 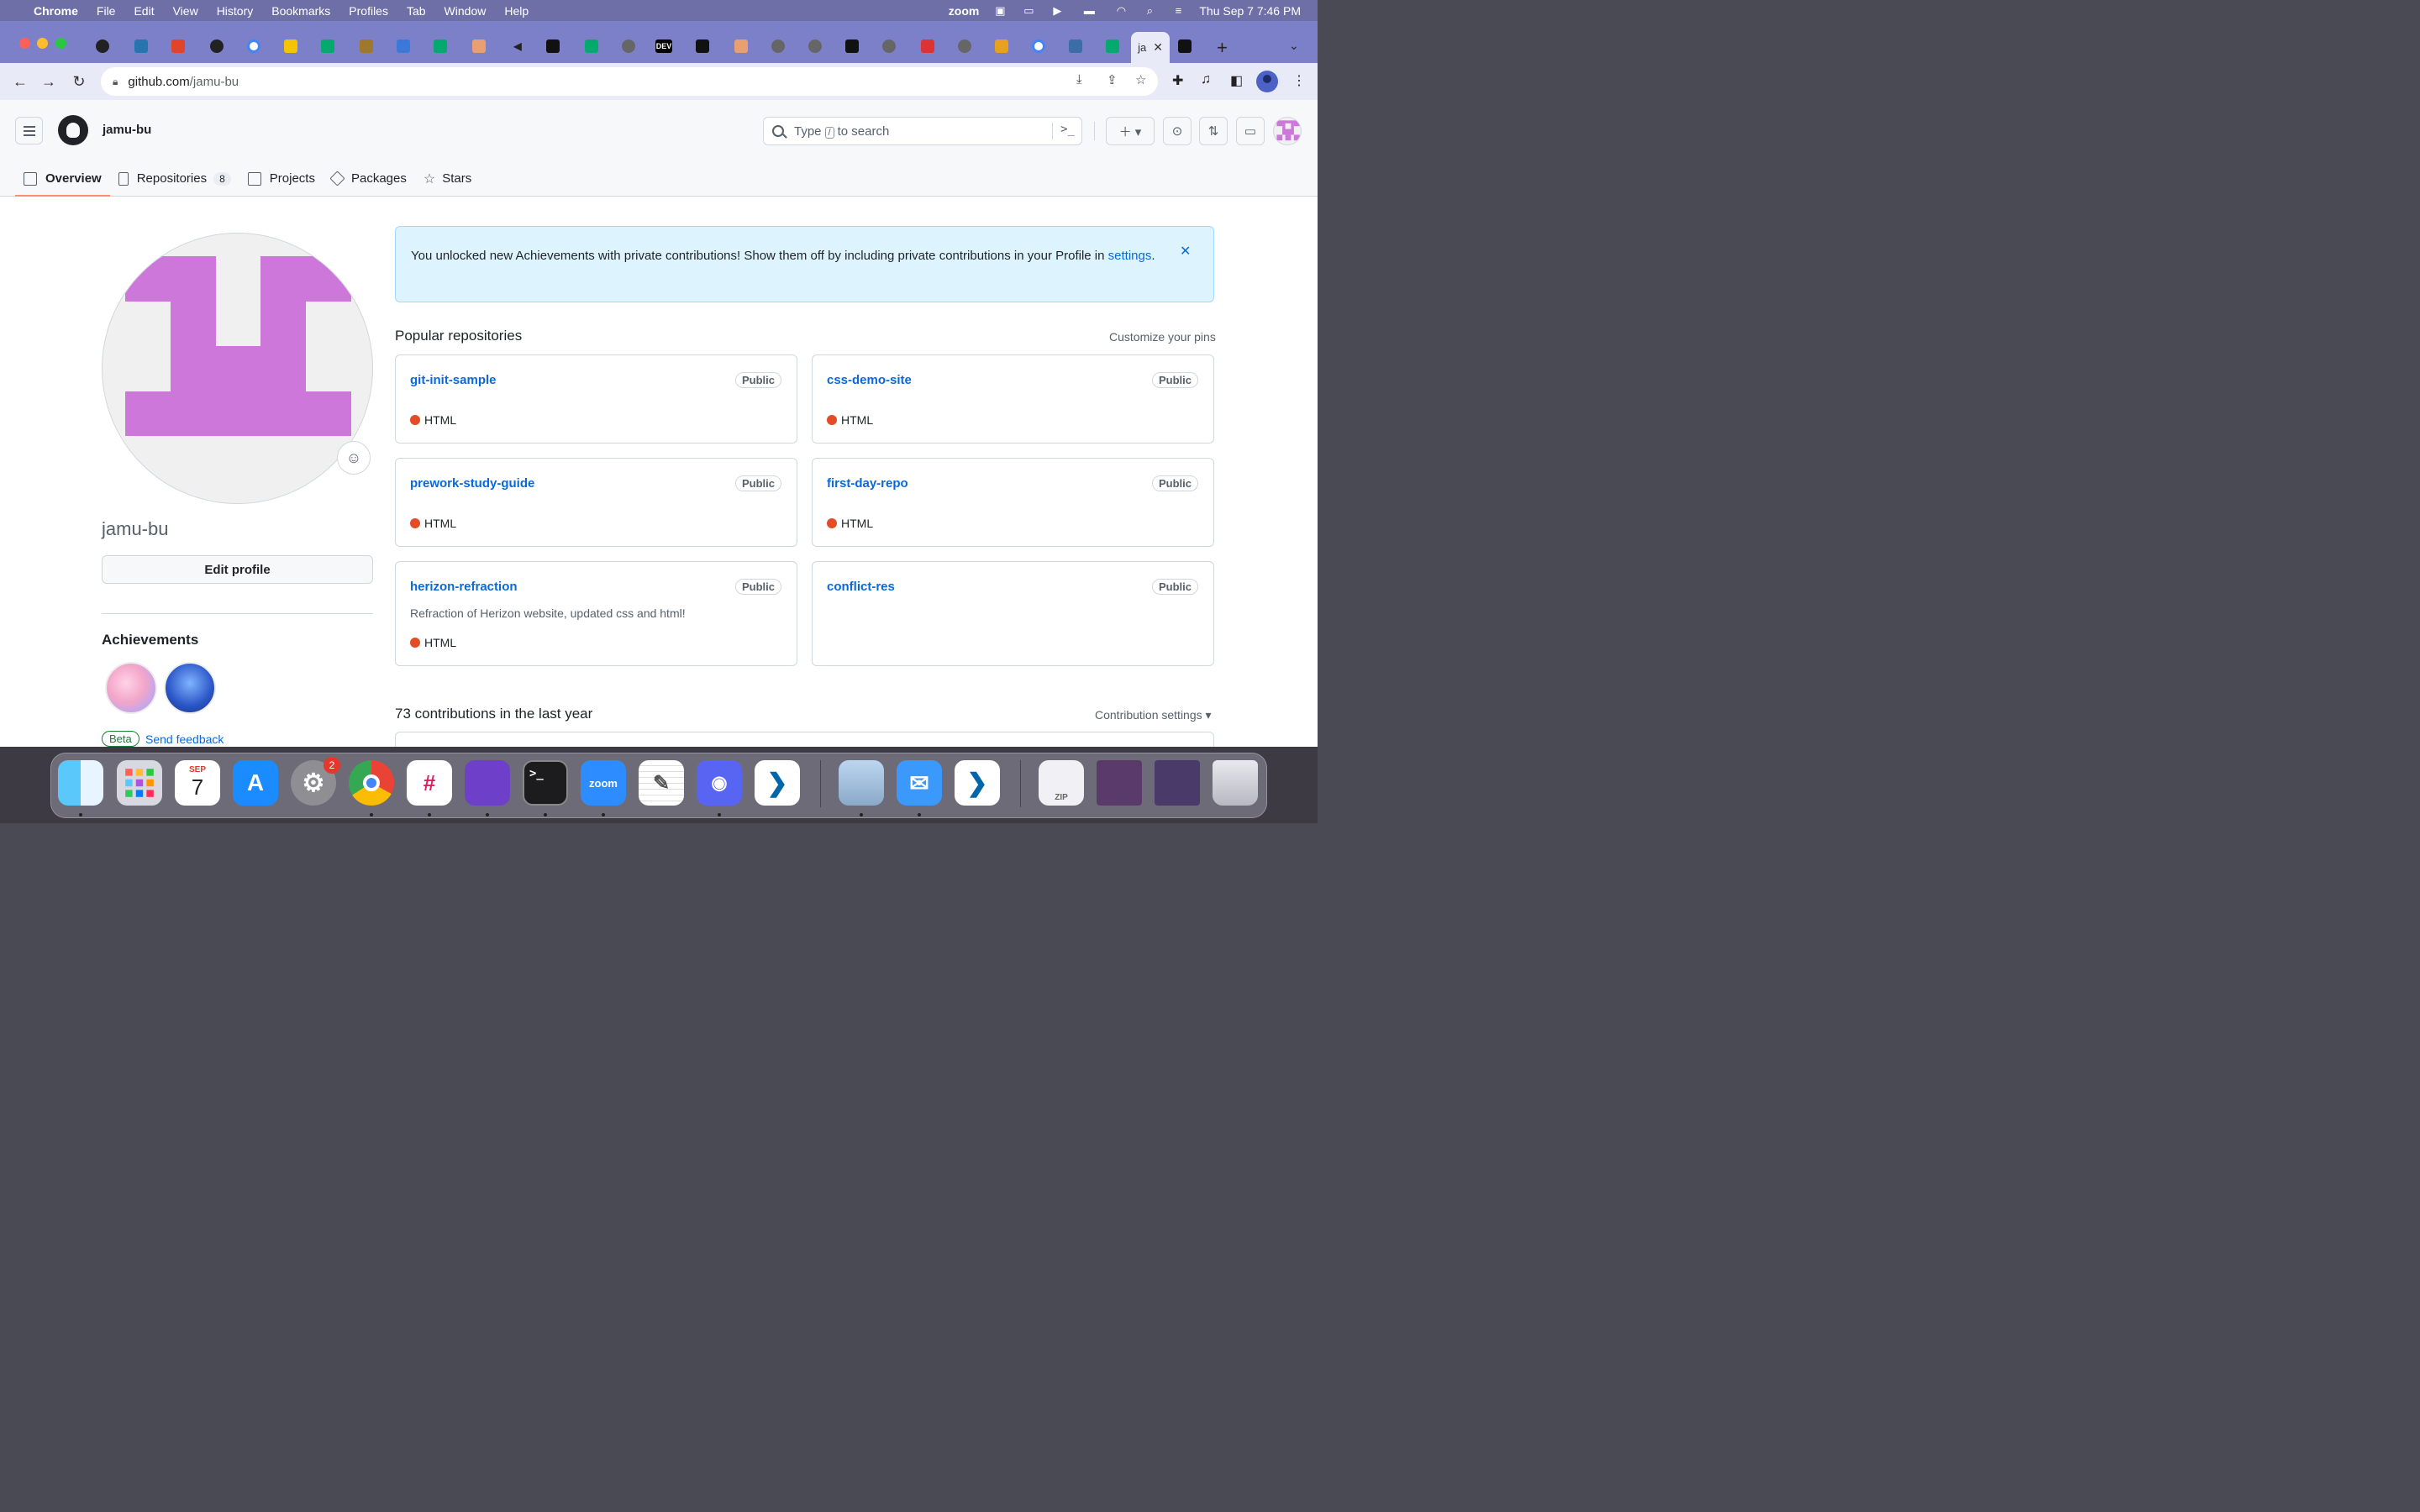 I want to click on preview-icon, so click(x=862, y=783).